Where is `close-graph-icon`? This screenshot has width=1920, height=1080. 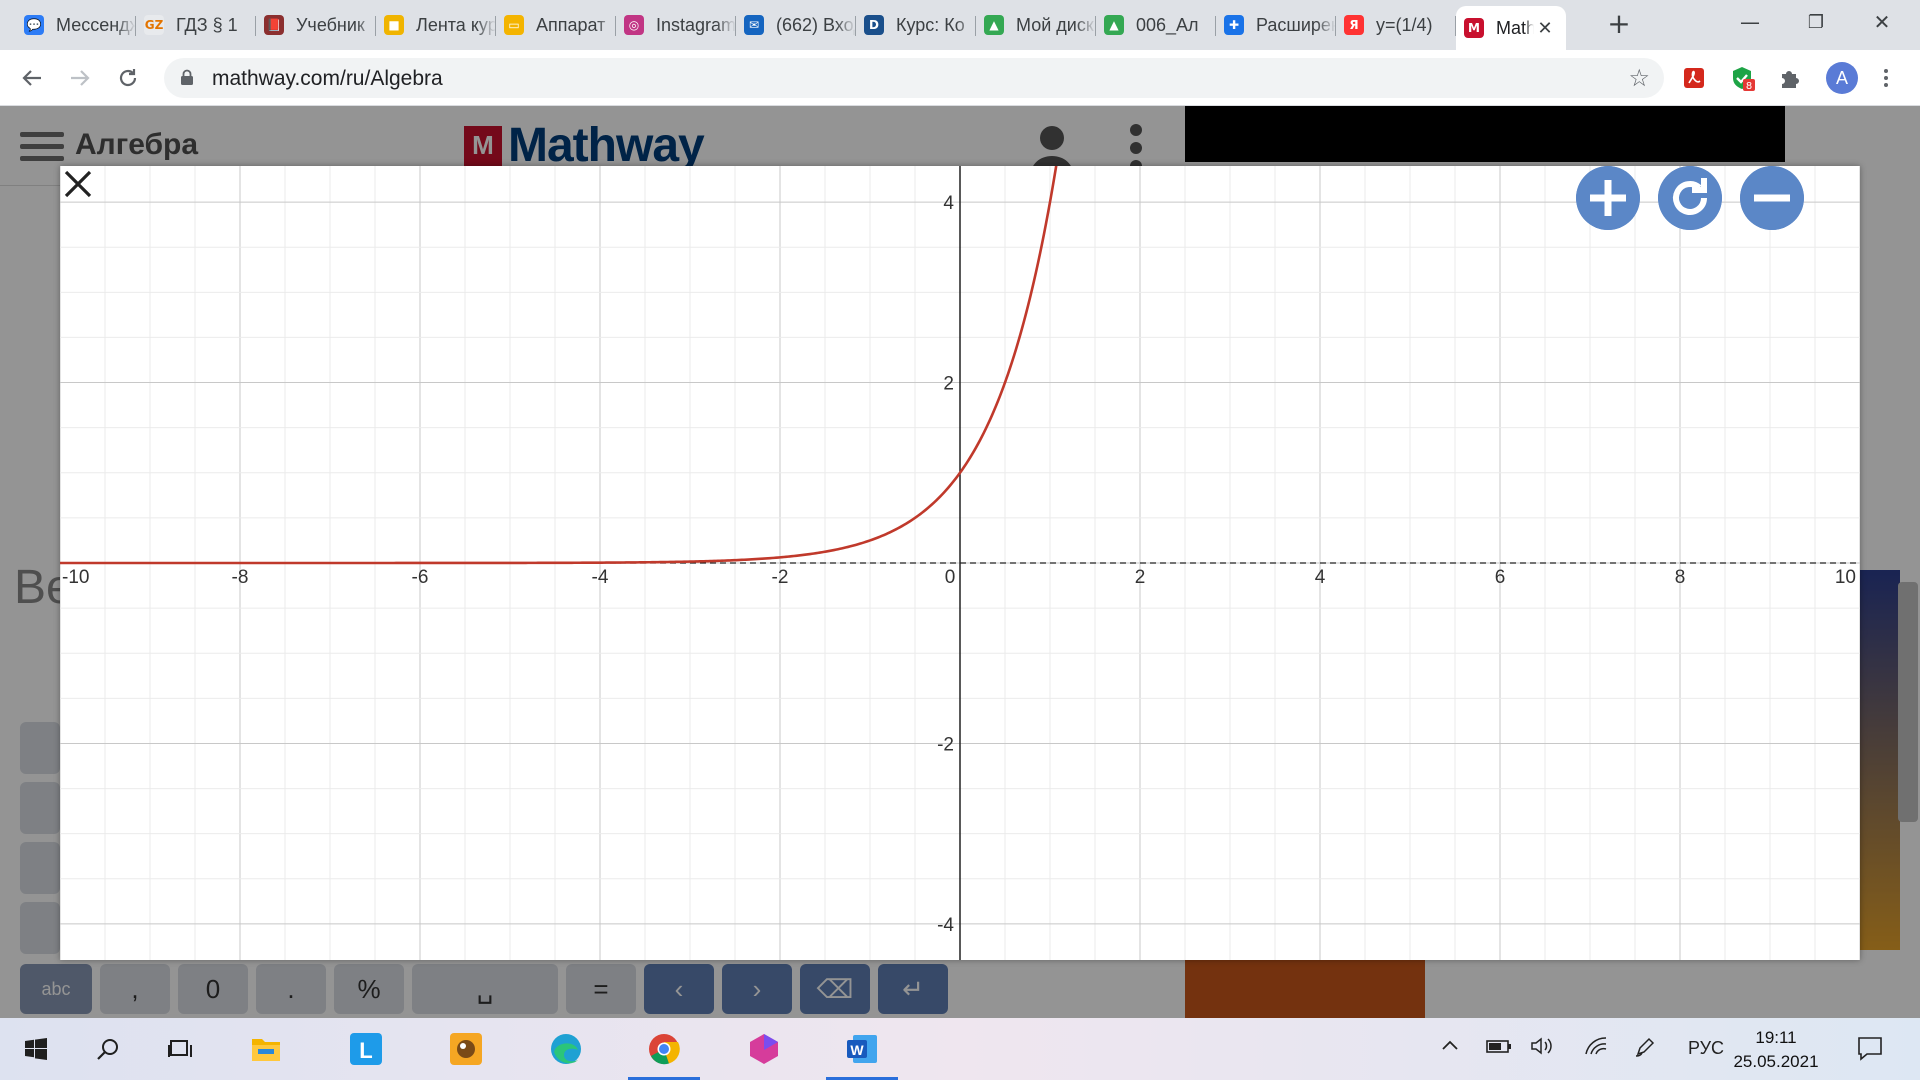
close-graph-icon is located at coordinates (78, 184).